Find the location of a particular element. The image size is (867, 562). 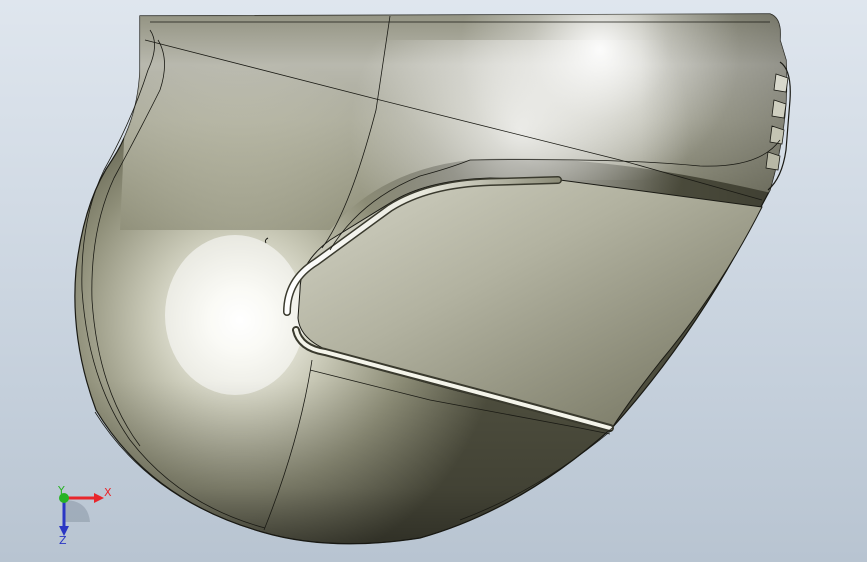

x-axis-label: X is located at coordinates (108, 492).